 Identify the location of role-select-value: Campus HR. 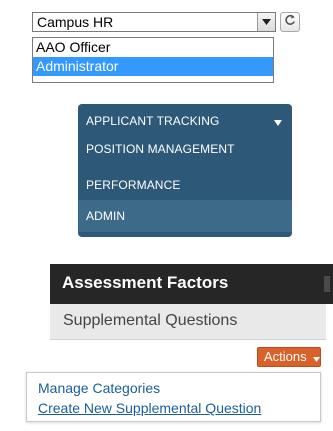
(75, 22).